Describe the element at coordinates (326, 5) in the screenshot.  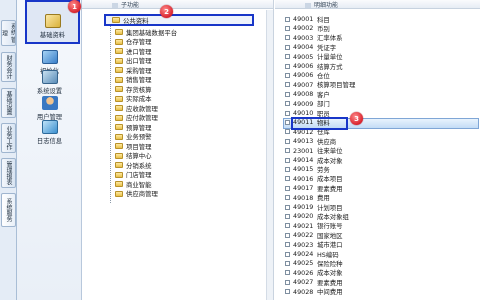
I see `panel-header-label: 明细功能` at that location.